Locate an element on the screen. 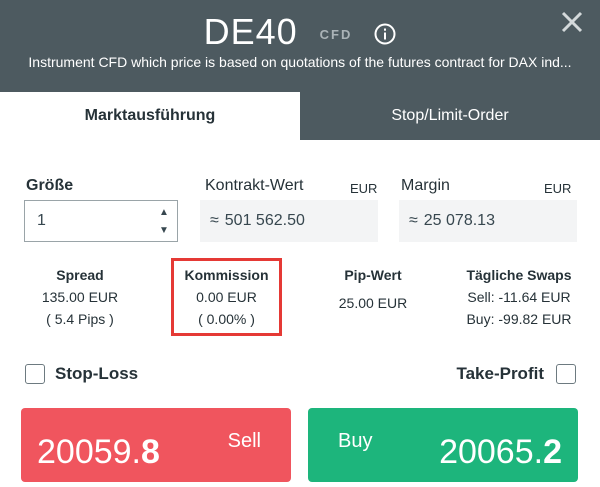 This screenshot has height=487, width=600. title-row: DE40 CFD is located at coordinates (300, 32).